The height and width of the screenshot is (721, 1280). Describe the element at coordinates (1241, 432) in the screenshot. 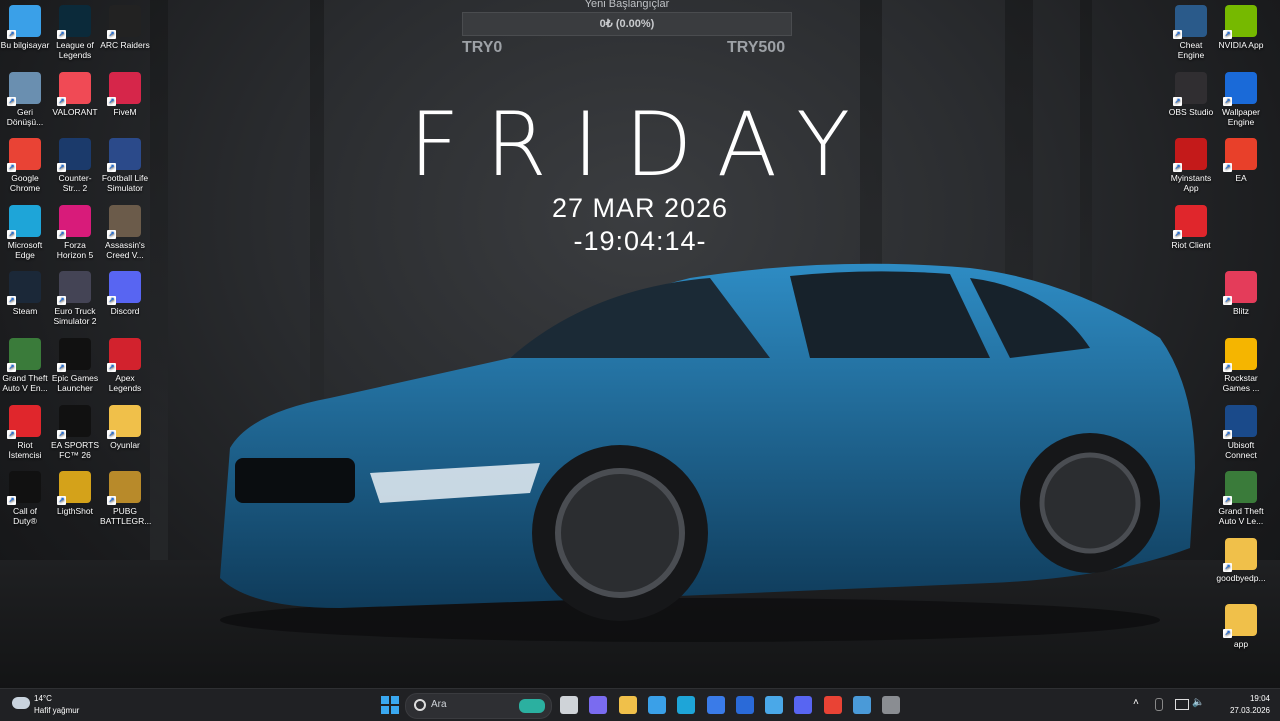

I see `desktop-icon: ↗ Ubisoft Connect` at that location.